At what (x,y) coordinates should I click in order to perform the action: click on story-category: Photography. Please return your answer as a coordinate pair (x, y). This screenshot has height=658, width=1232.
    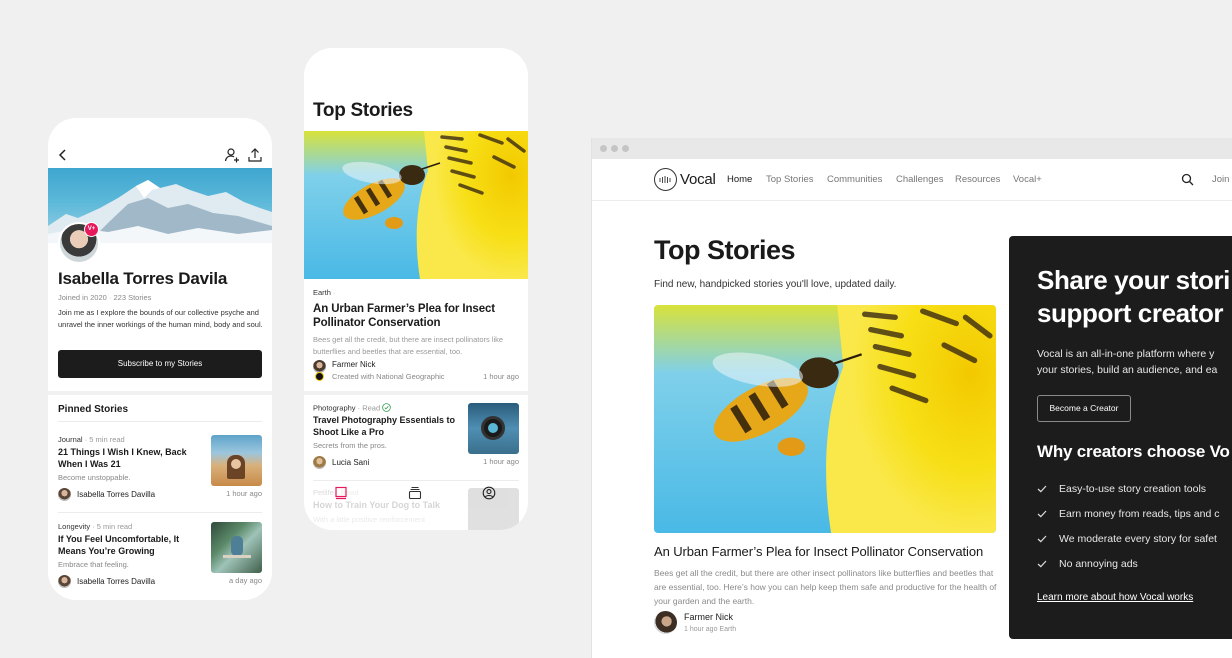
    Looking at the image, I should click on (334, 408).